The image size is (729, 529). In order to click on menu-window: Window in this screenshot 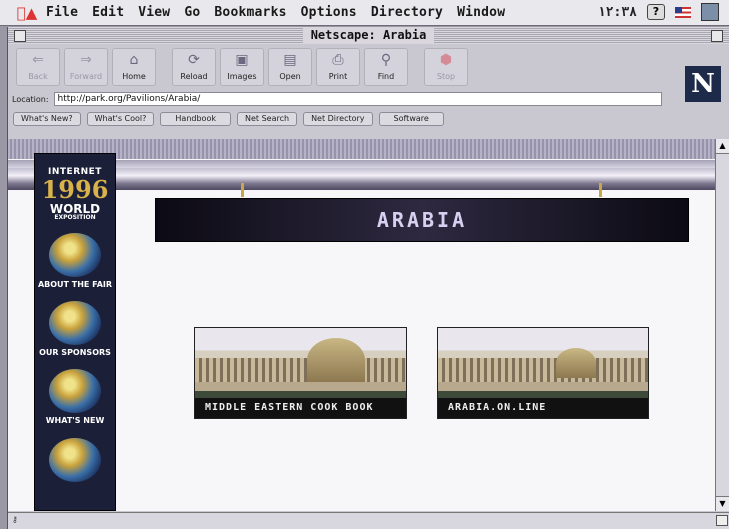, I will do `click(481, 12)`.